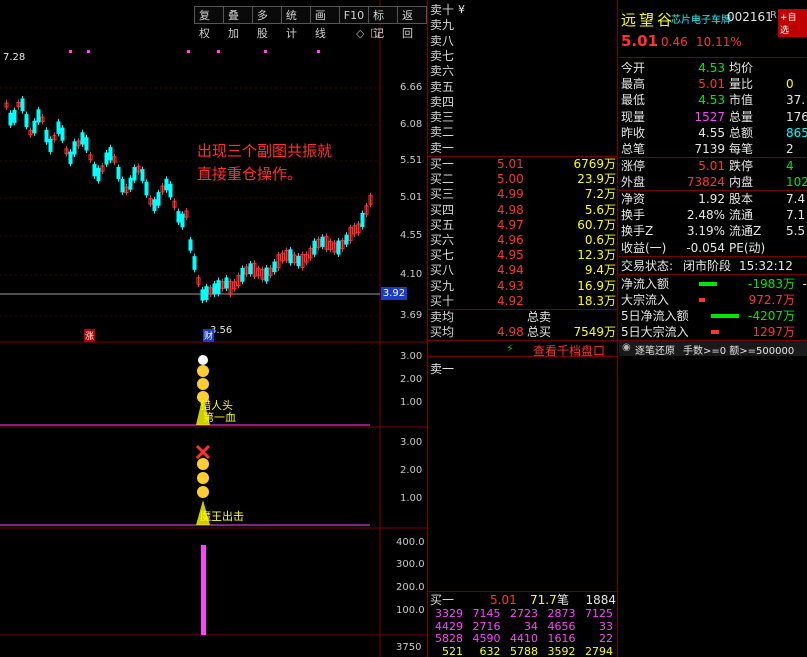  What do you see at coordinates (410, 564) in the screenshot?
I see `sub3-axis-tick: 300.0` at bounding box center [410, 564].